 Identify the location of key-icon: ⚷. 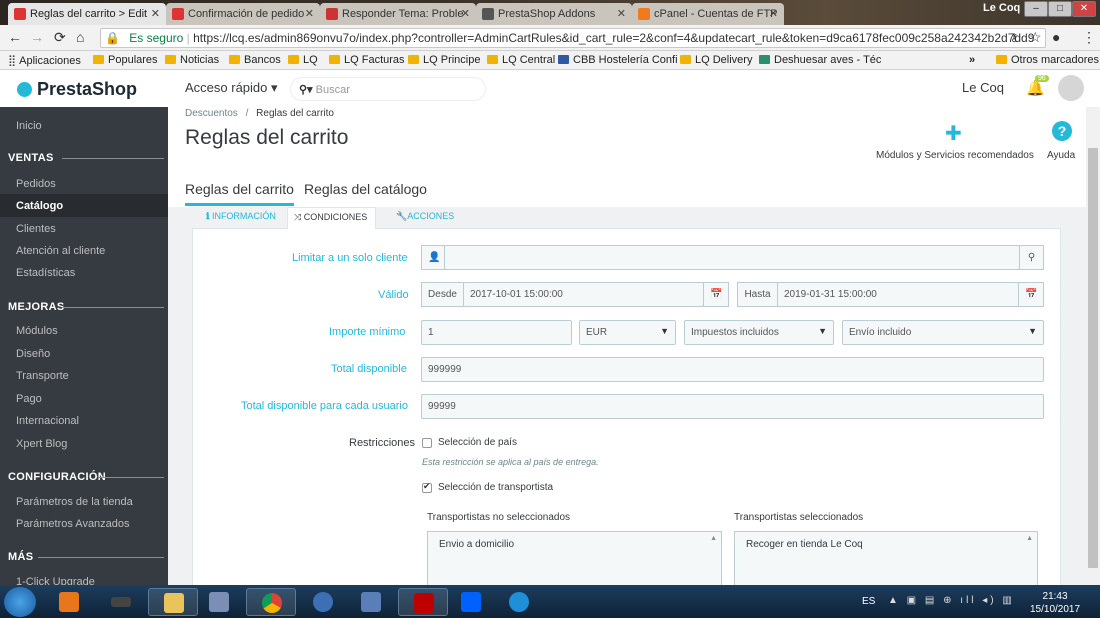
(1014, 37).